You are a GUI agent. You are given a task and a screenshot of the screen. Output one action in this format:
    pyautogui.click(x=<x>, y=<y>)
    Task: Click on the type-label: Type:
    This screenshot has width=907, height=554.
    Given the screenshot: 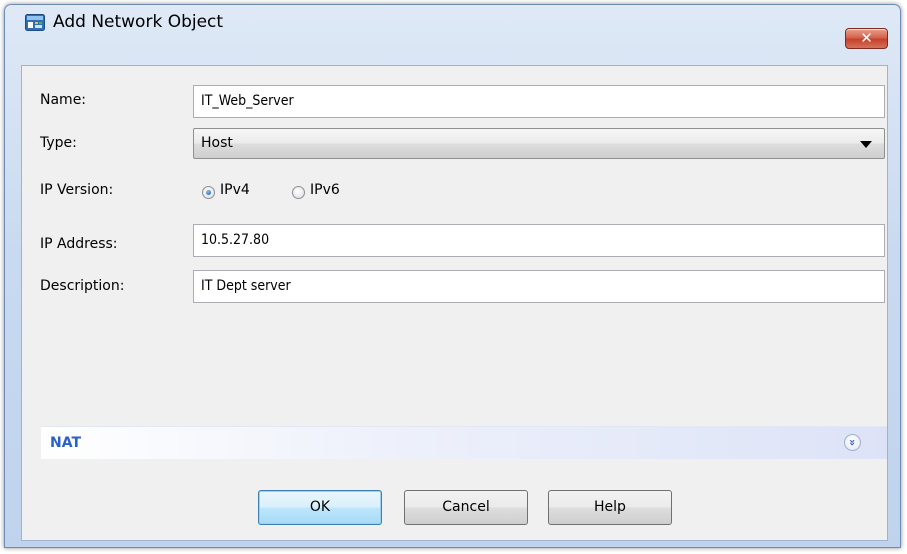 What is the action you would take?
    pyautogui.click(x=58, y=143)
    